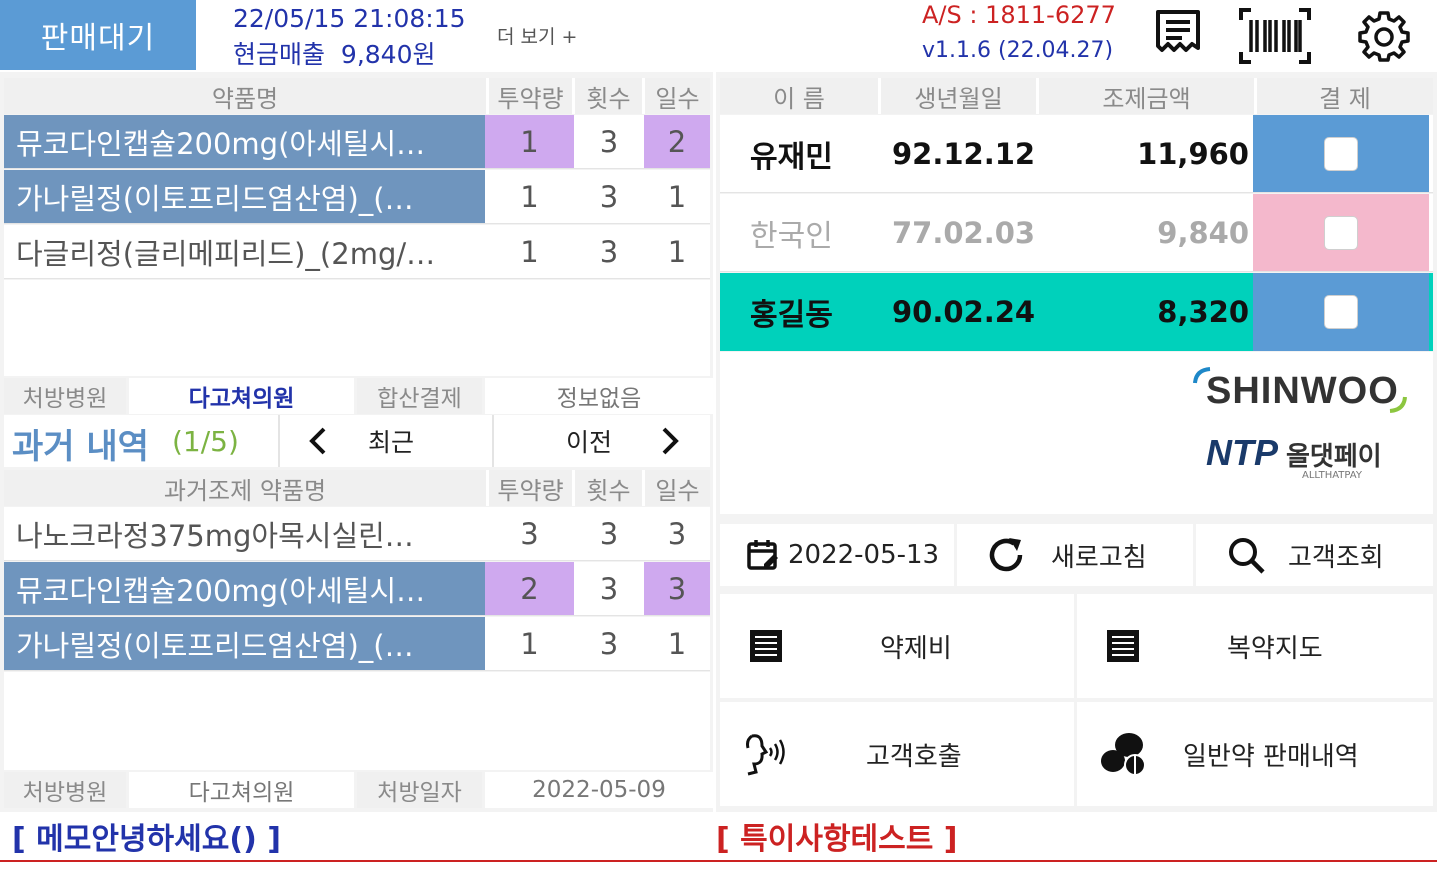 This screenshot has height=869, width=1437. What do you see at coordinates (357, 644) in the screenshot?
I see `history-row: 가나릴정(이토프리드염산염)_(… 1 3 1` at bounding box center [357, 644].